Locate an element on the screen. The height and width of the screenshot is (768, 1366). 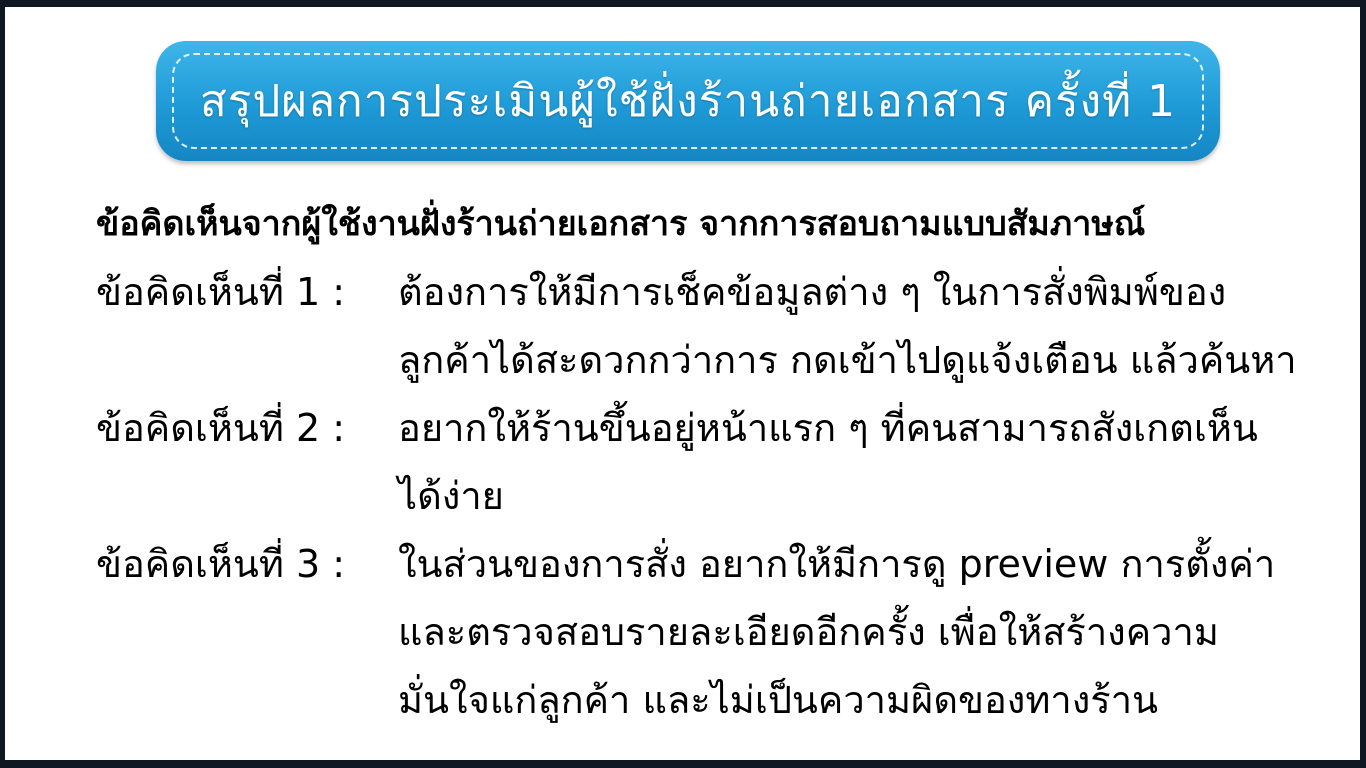
comment-2-label: ข้อคิดเห็นที่ 2 : is located at coordinates (221, 428).